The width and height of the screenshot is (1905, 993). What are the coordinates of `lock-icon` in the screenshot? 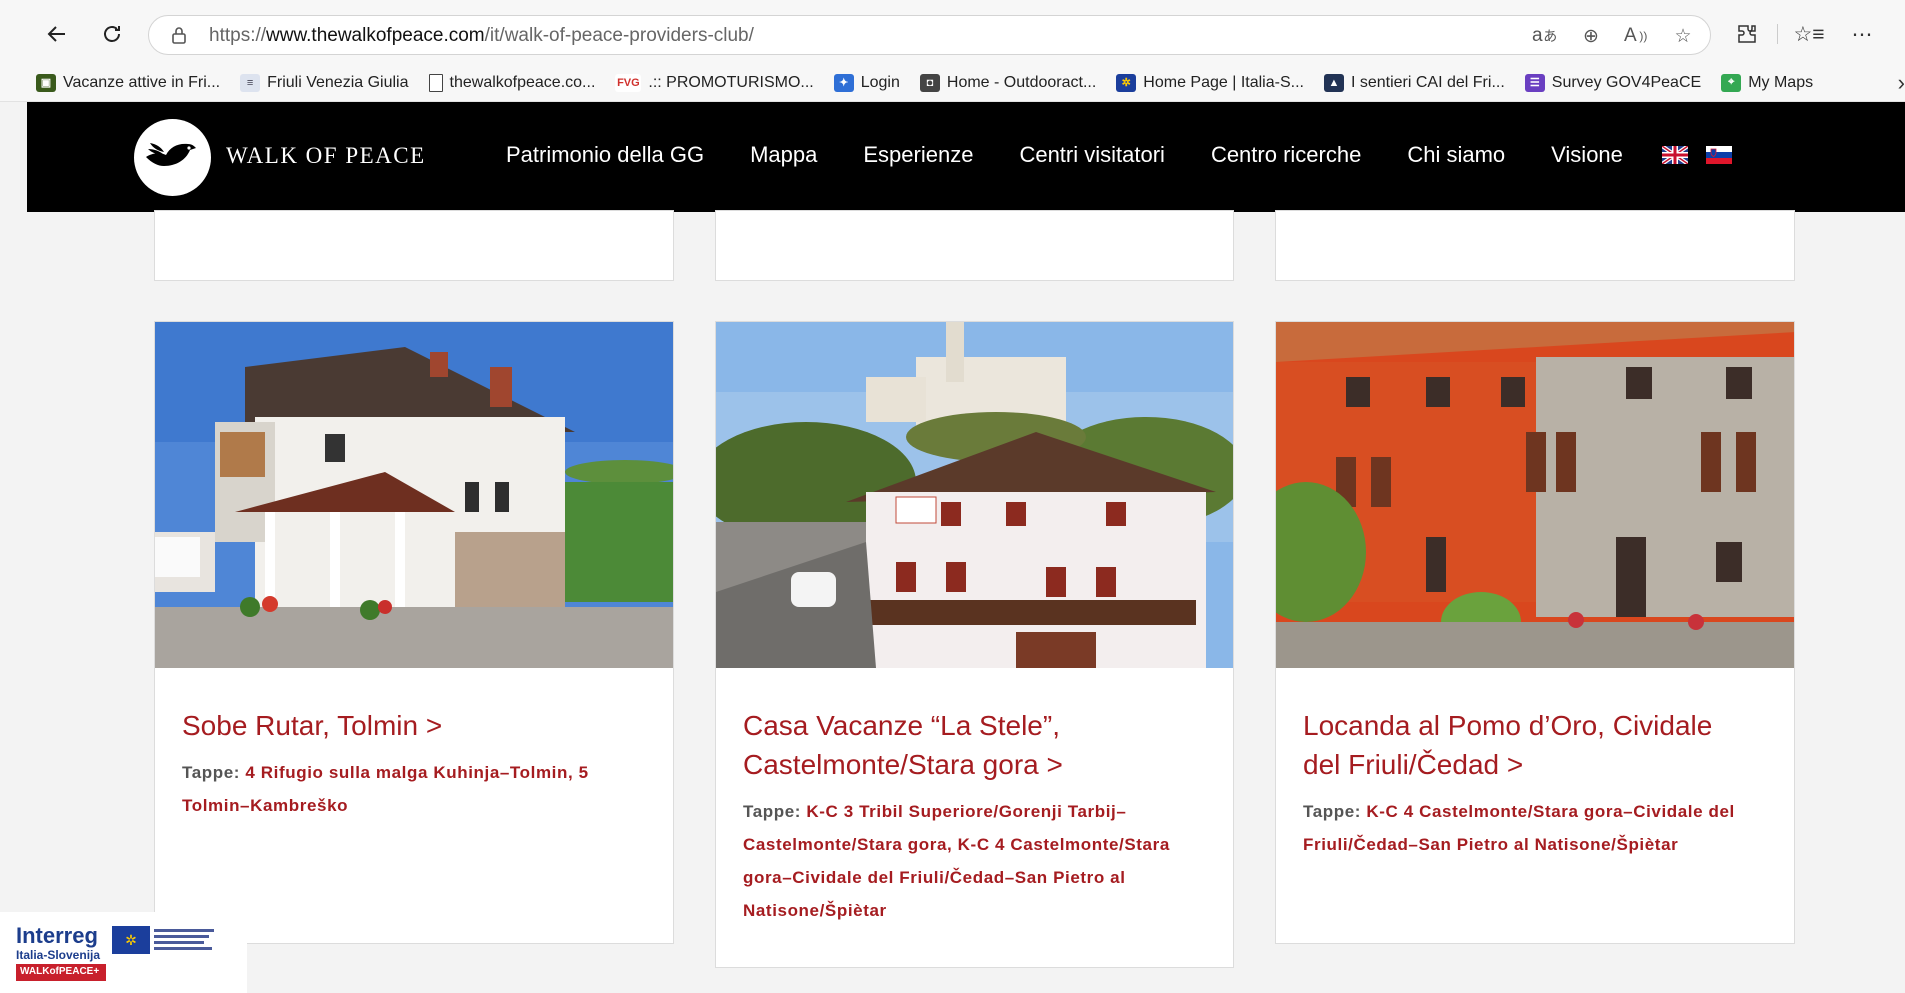 It's located at (179, 35).